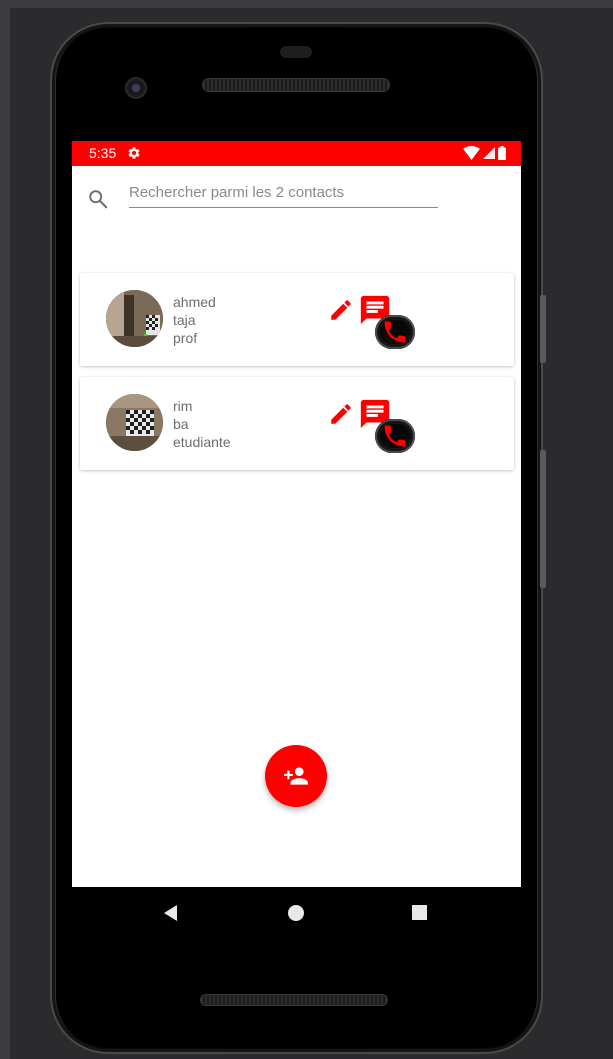 The height and width of the screenshot is (1059, 613). Describe the element at coordinates (202, 424) in the screenshot. I see `contact-info: rim ba etudiante` at that location.